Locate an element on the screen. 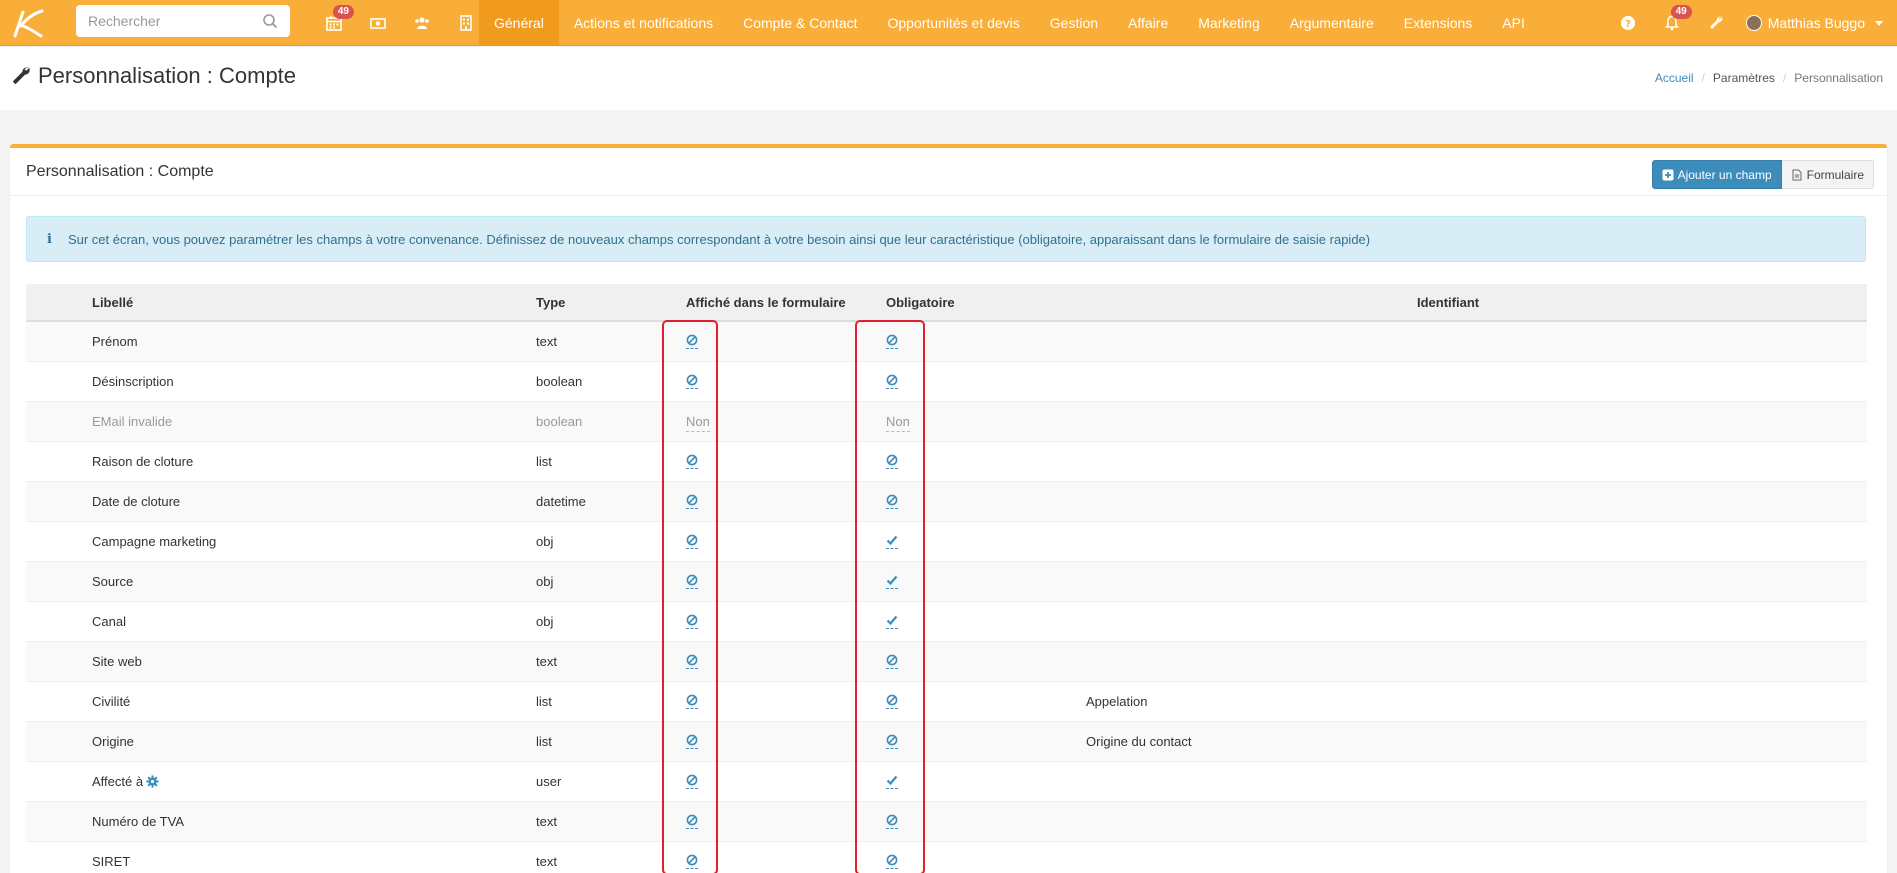 This screenshot has width=1897, height=873. field-type: datetime is located at coordinates (561, 501).